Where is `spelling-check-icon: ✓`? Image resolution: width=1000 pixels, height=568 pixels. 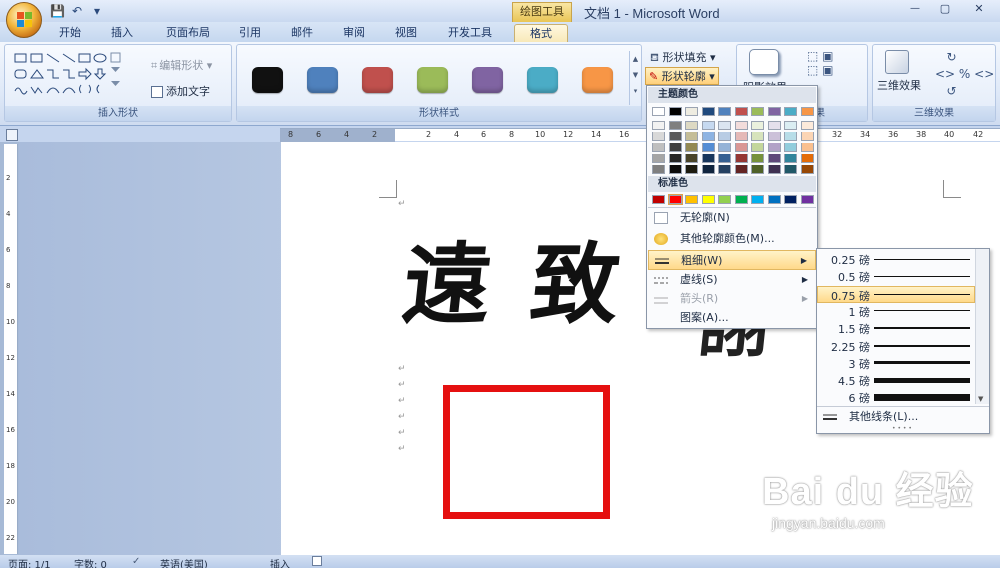
spelling-check-icon: ✓ is located at coordinates (136, 561).